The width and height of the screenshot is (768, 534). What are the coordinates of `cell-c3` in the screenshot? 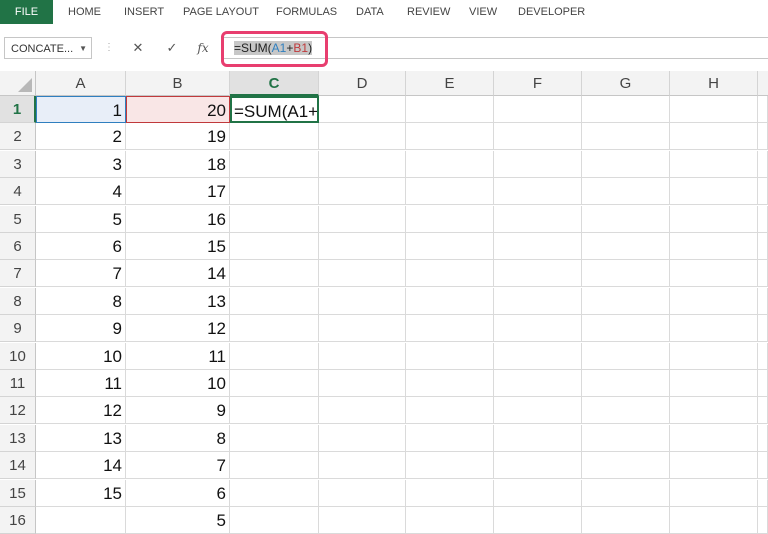 It's located at (274, 164).